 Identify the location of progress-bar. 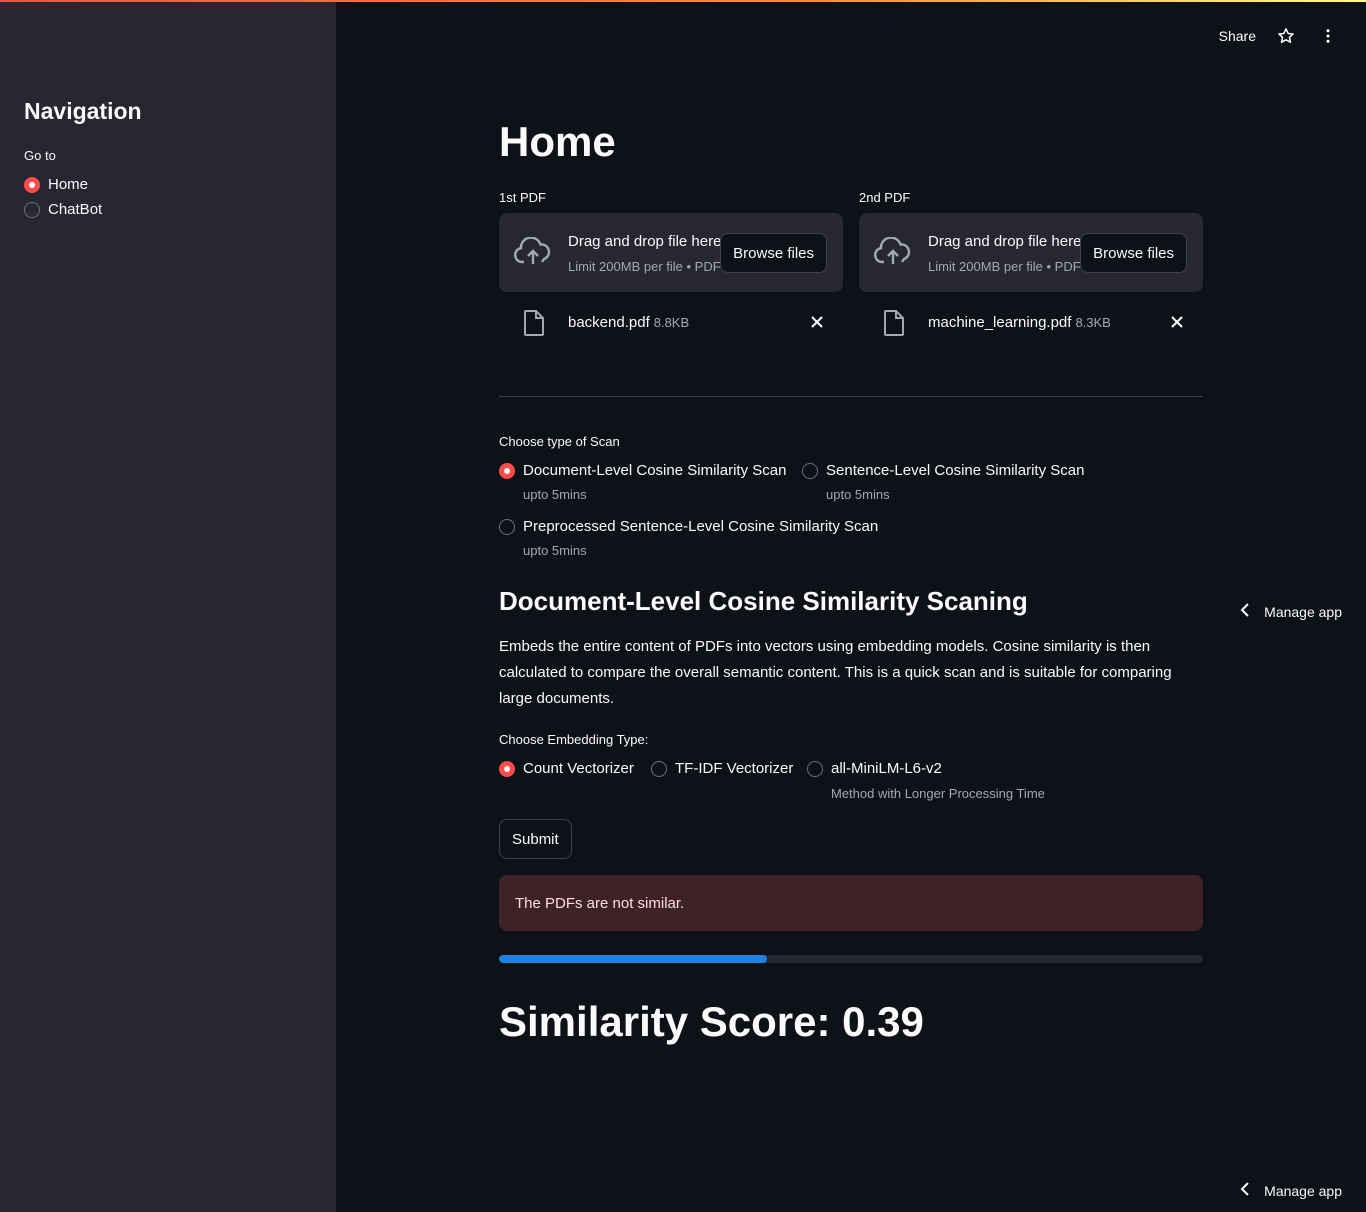
(851, 959).